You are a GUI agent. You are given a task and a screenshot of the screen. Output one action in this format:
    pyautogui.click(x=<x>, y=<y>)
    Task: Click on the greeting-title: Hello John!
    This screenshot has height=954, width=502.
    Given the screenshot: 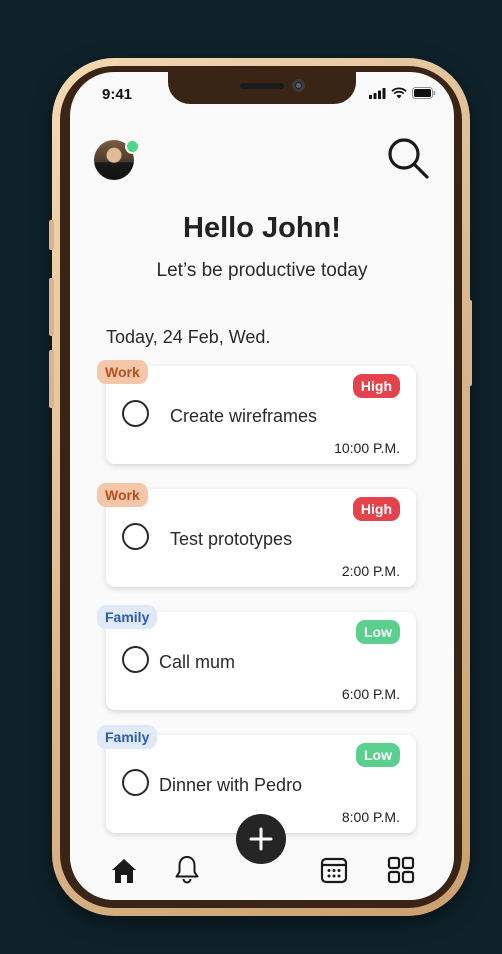 What is the action you would take?
    pyautogui.click(x=262, y=228)
    